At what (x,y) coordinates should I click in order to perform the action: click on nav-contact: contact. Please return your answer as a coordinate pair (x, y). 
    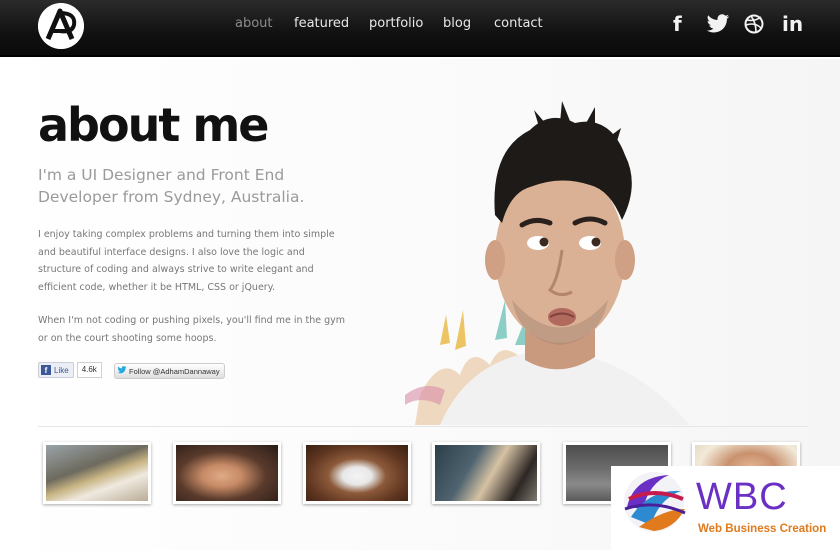
    Looking at the image, I should click on (518, 23).